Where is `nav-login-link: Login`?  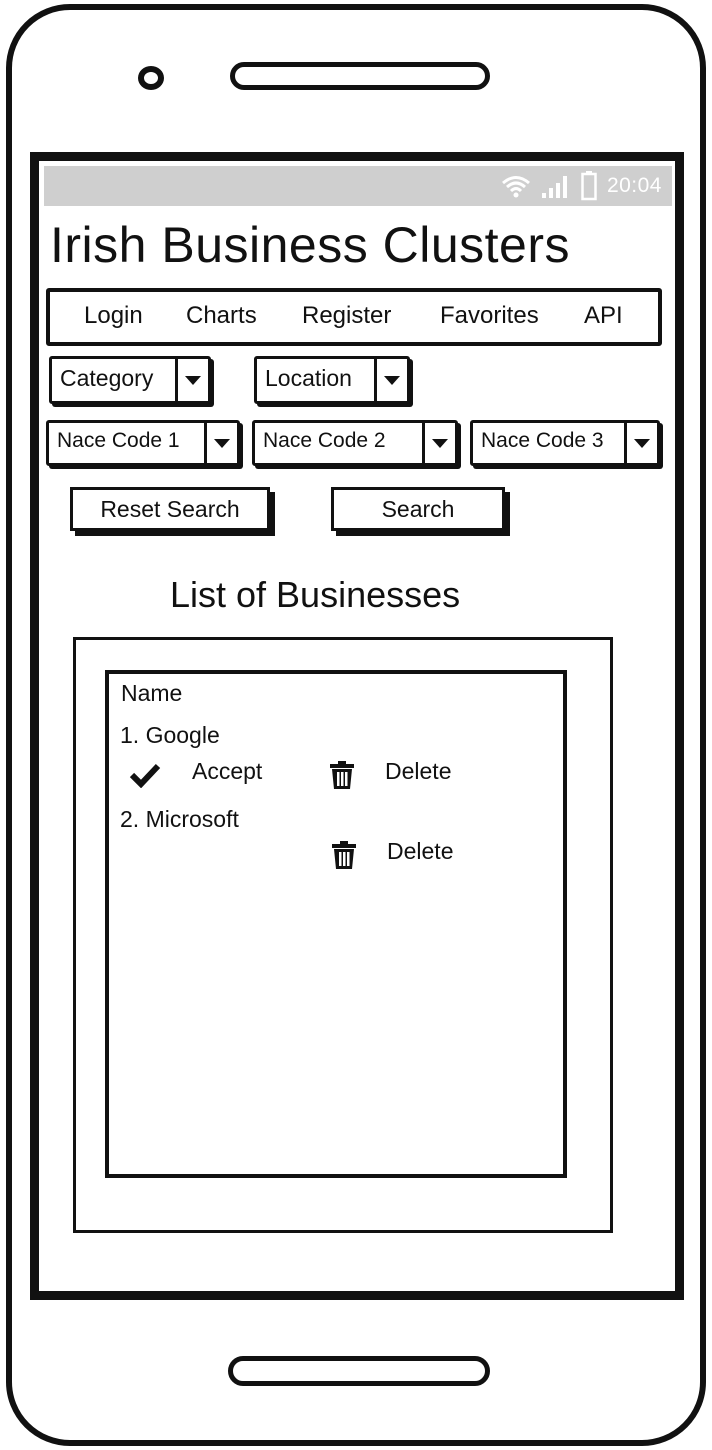 nav-login-link: Login is located at coordinates (113, 316).